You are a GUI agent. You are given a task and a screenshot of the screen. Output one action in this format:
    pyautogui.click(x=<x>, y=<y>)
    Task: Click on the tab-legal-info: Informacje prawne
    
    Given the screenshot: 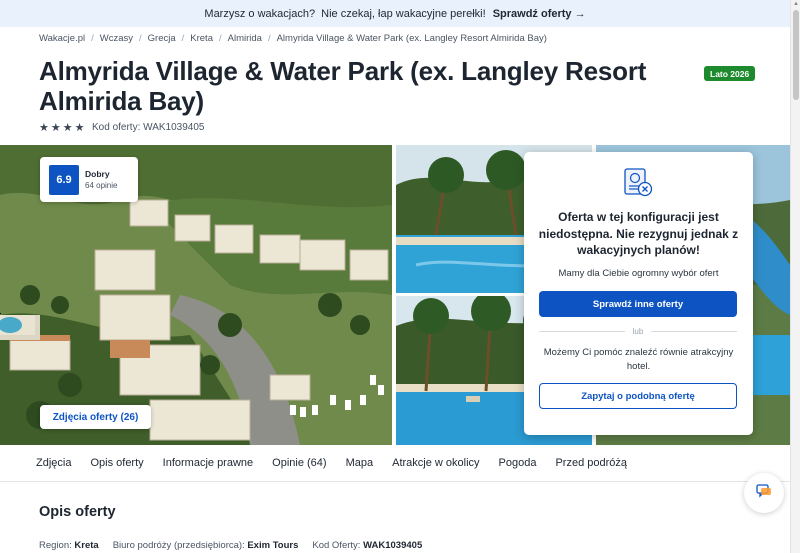 What is the action you would take?
    pyautogui.click(x=208, y=463)
    